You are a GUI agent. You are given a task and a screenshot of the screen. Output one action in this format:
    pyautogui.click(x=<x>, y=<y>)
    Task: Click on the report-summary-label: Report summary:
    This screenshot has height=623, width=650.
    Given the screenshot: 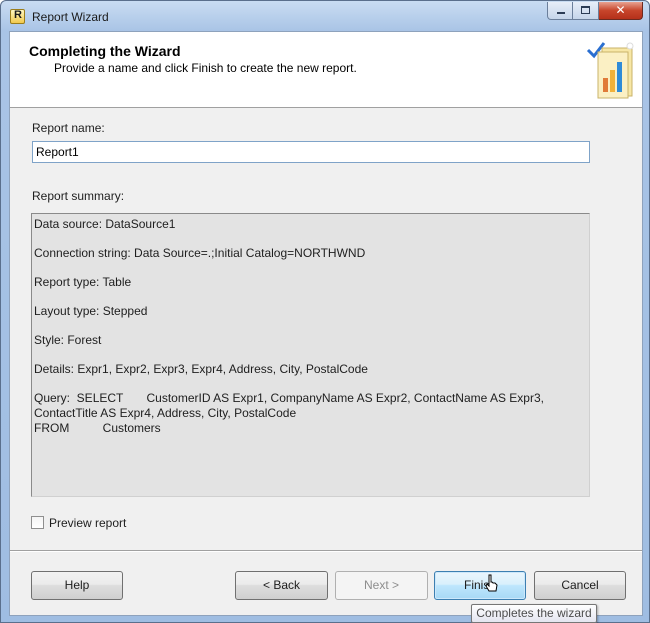 What is the action you would take?
    pyautogui.click(x=78, y=196)
    